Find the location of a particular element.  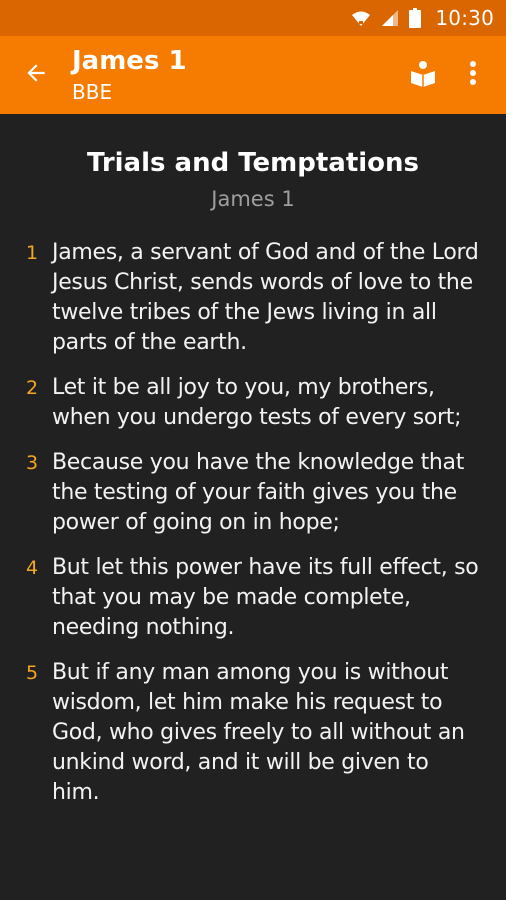

verse-number: 2 is located at coordinates (32, 388).